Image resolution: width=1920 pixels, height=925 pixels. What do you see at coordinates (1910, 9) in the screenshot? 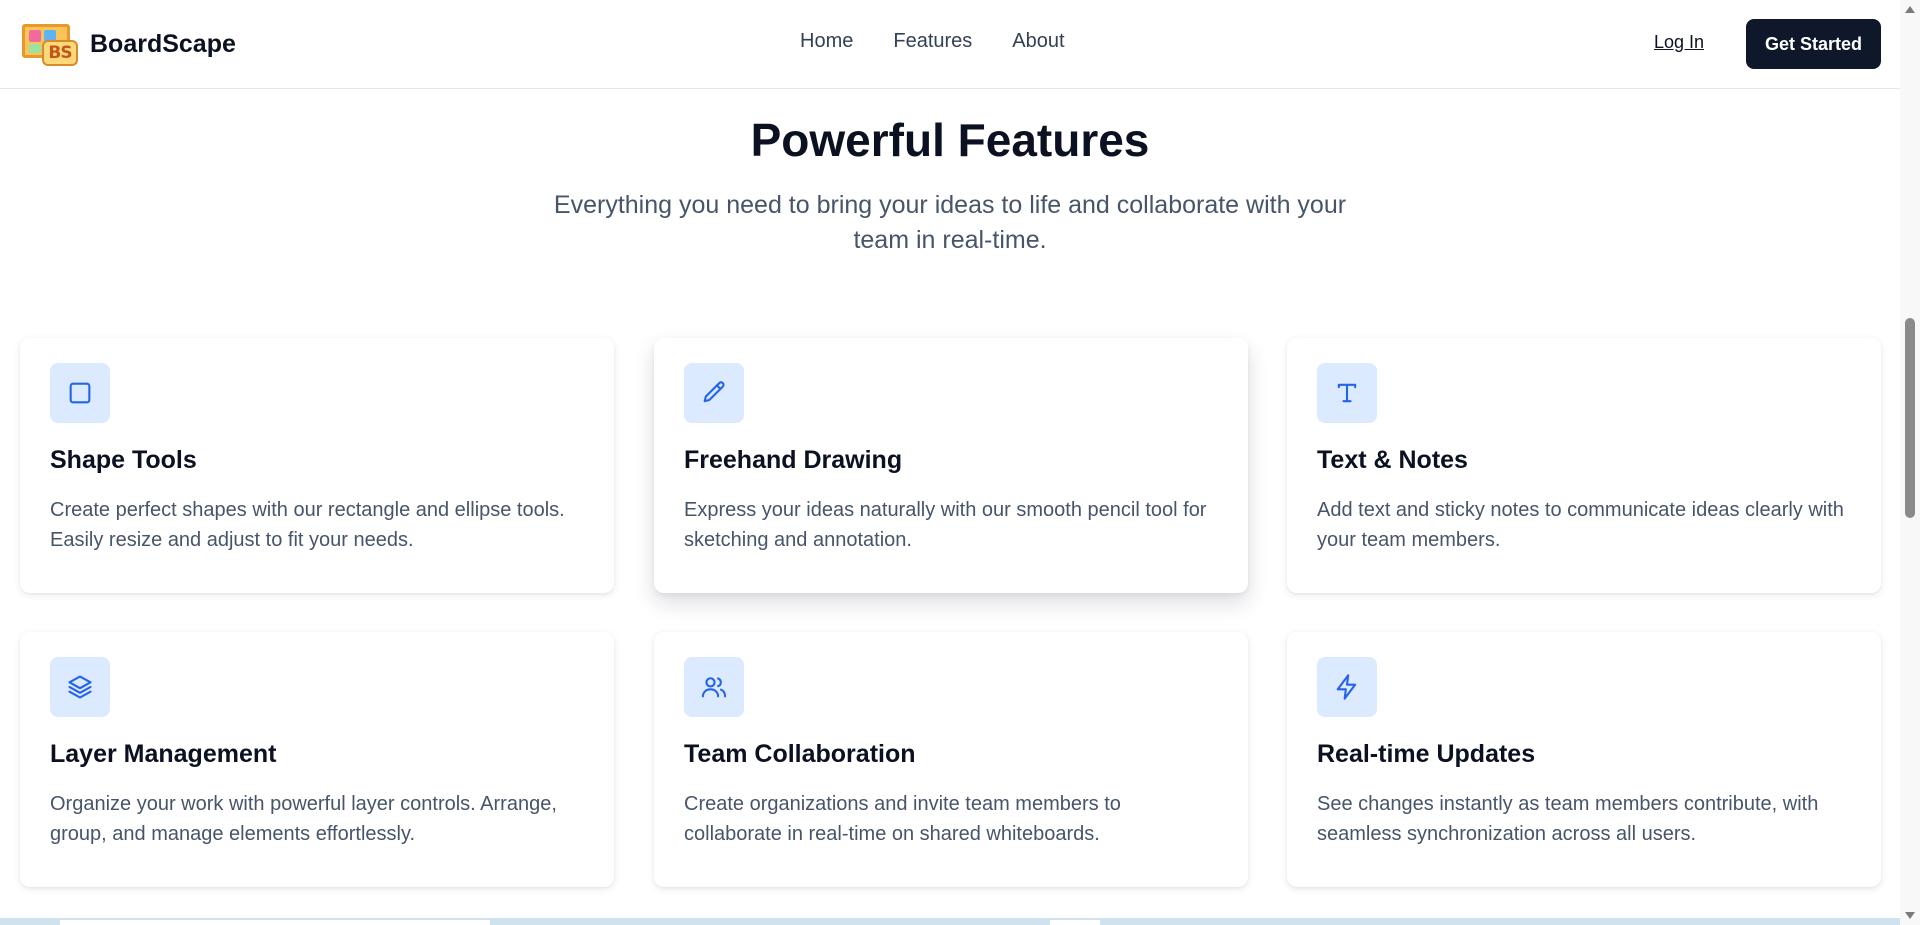
I see `scroll-up-icon` at bounding box center [1910, 9].